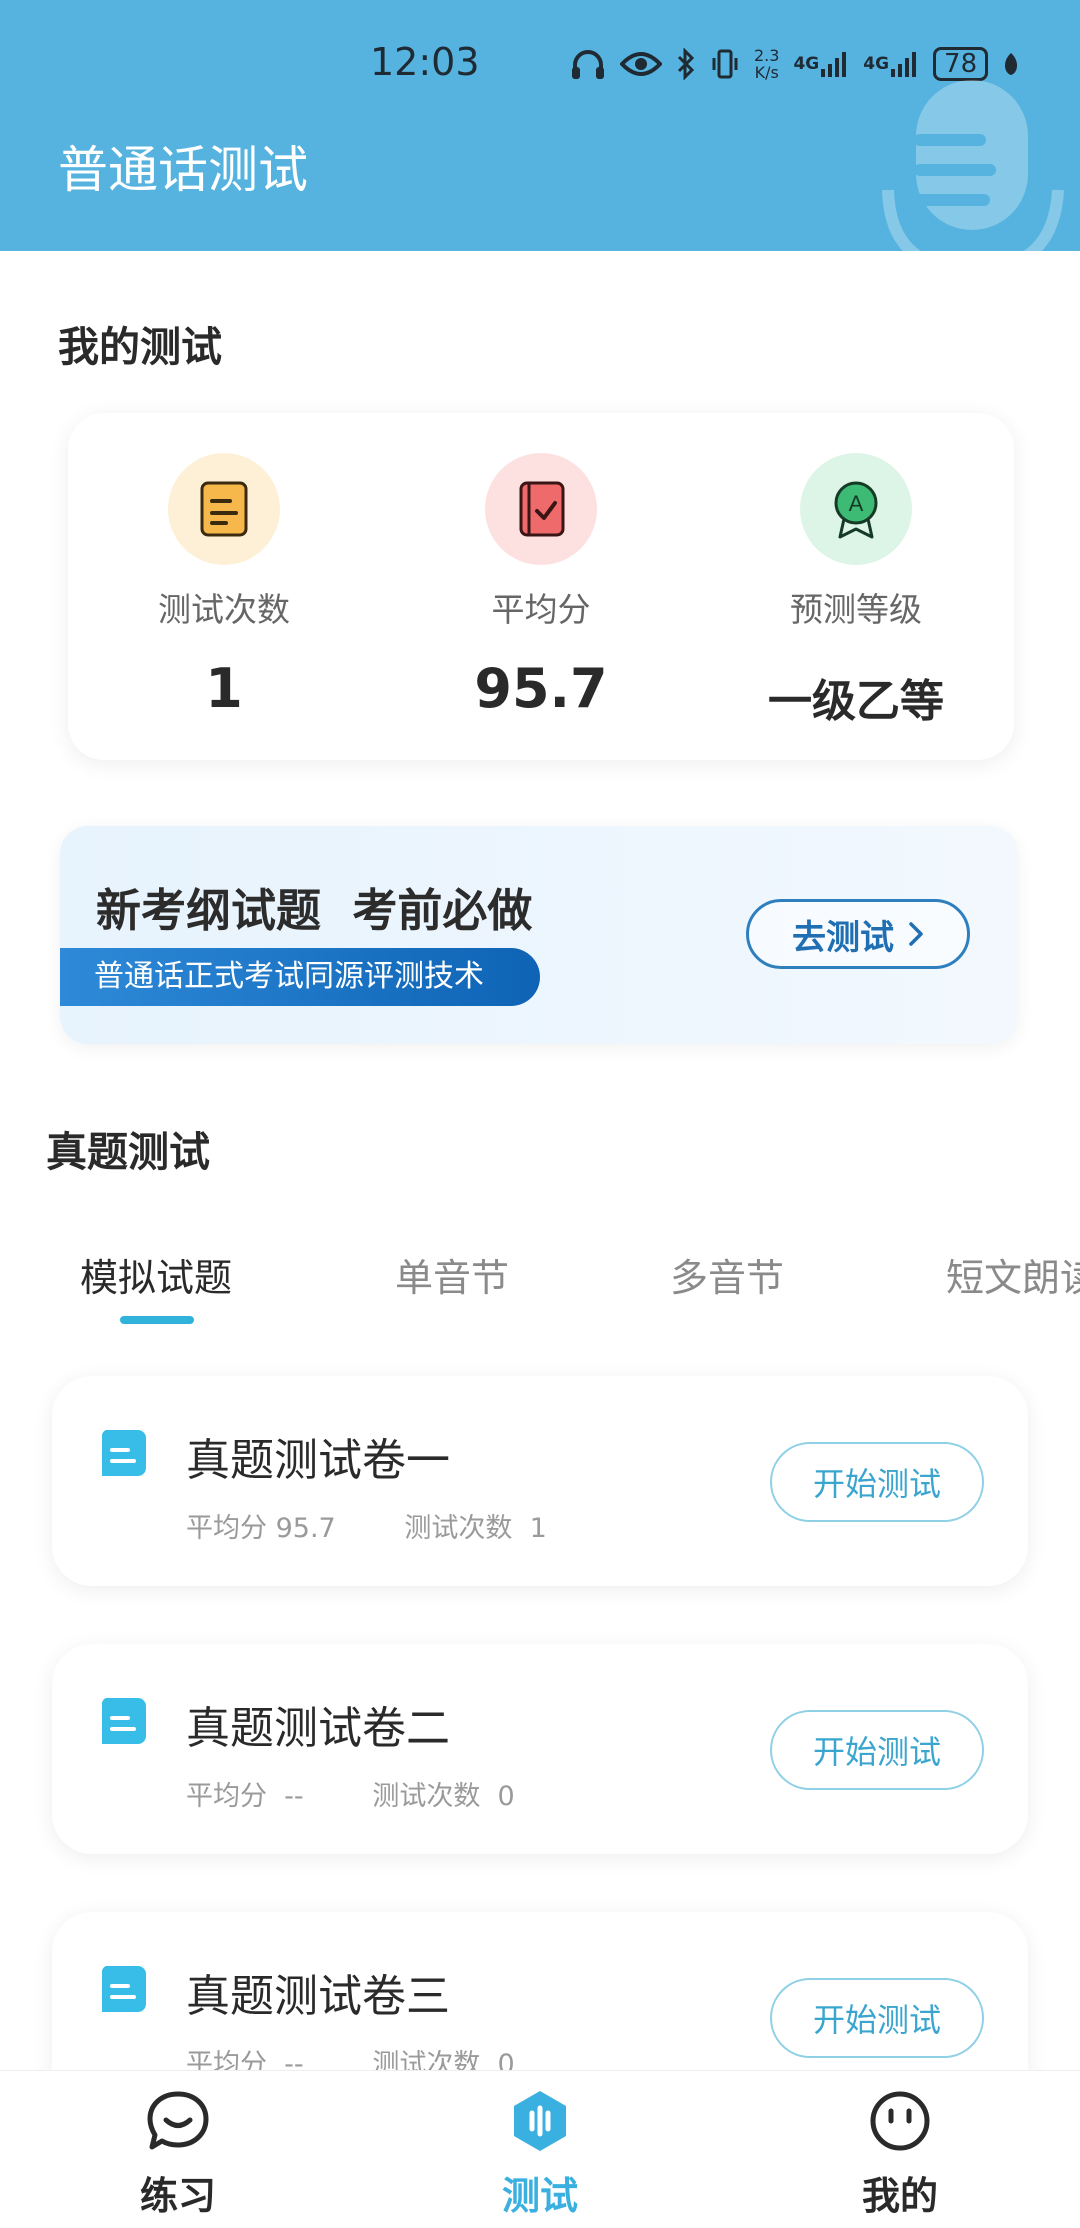 Image resolution: width=1080 pixels, height=2228 pixels. What do you see at coordinates (425, 62) in the screenshot?
I see `status-time: 12:03` at bounding box center [425, 62].